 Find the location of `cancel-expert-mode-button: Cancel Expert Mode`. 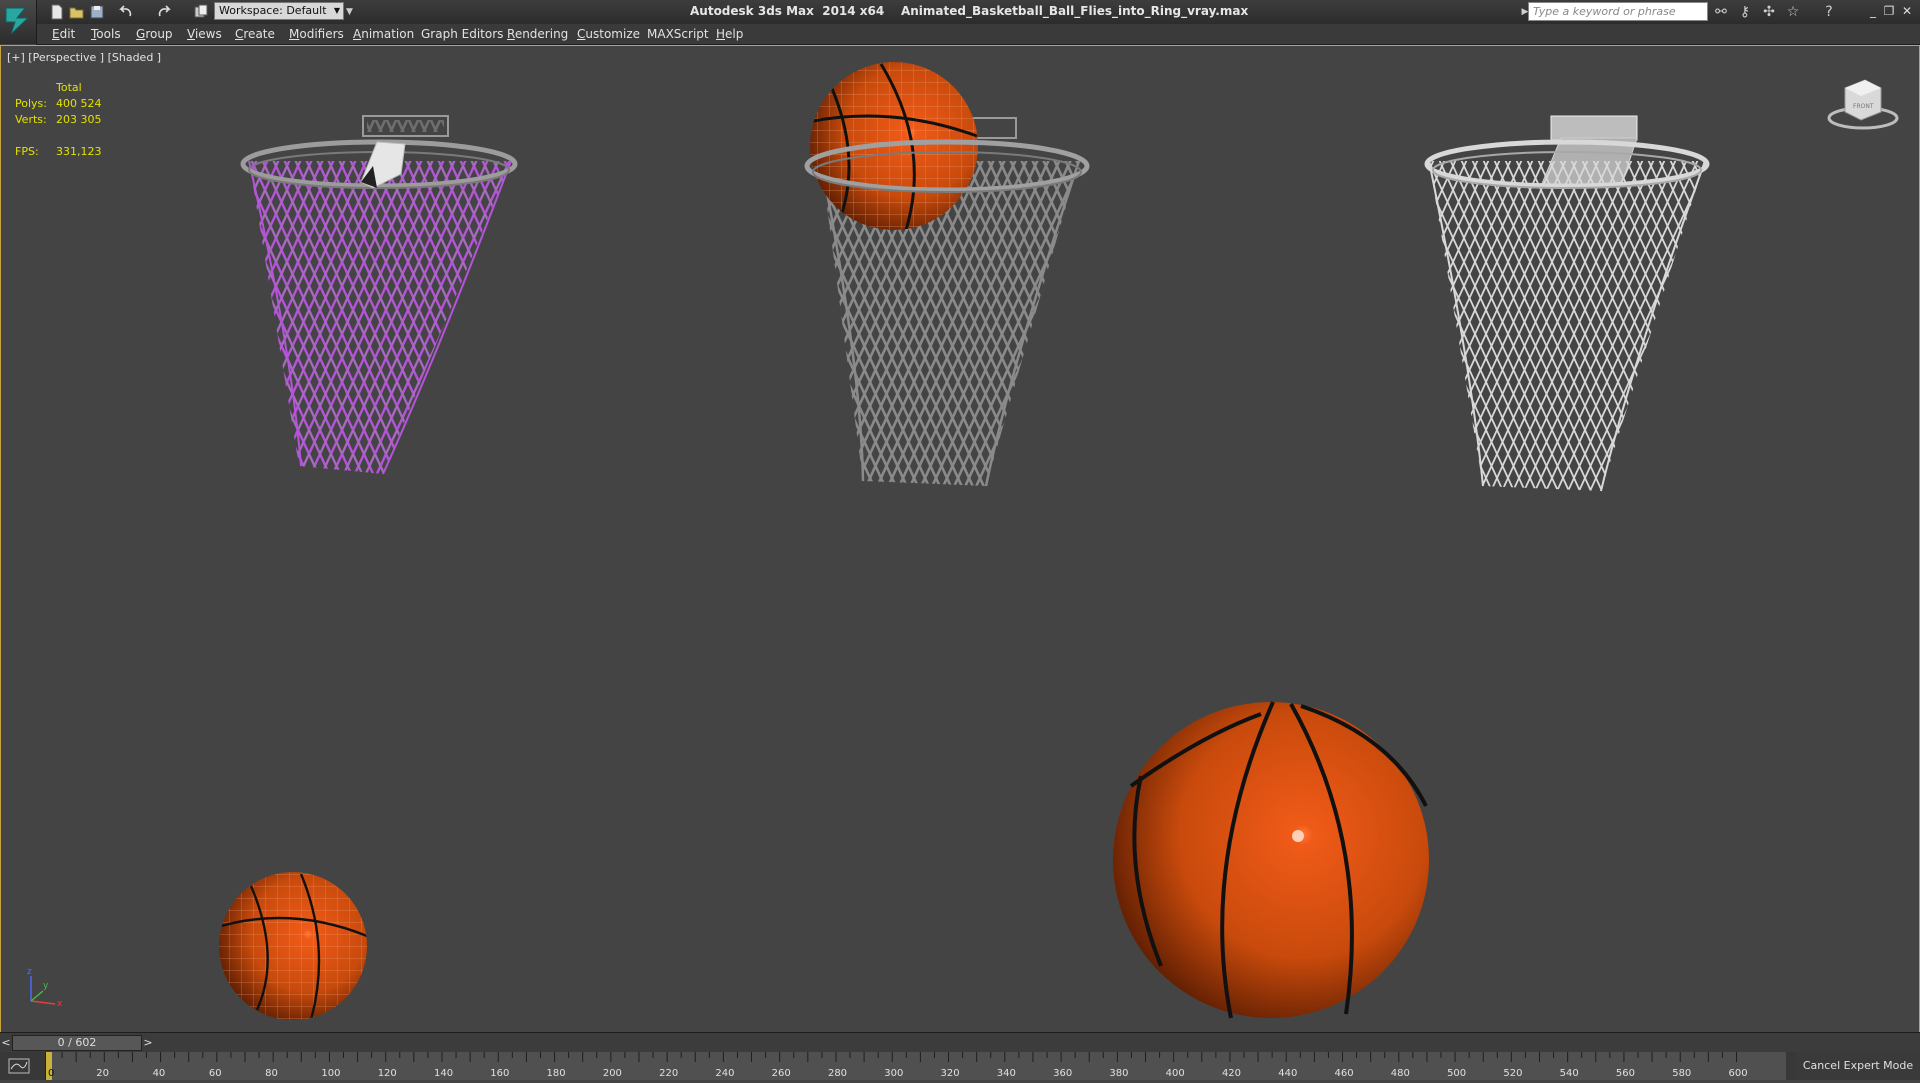

cancel-expert-mode-button: Cancel Expert Mode is located at coordinates (1858, 1066).